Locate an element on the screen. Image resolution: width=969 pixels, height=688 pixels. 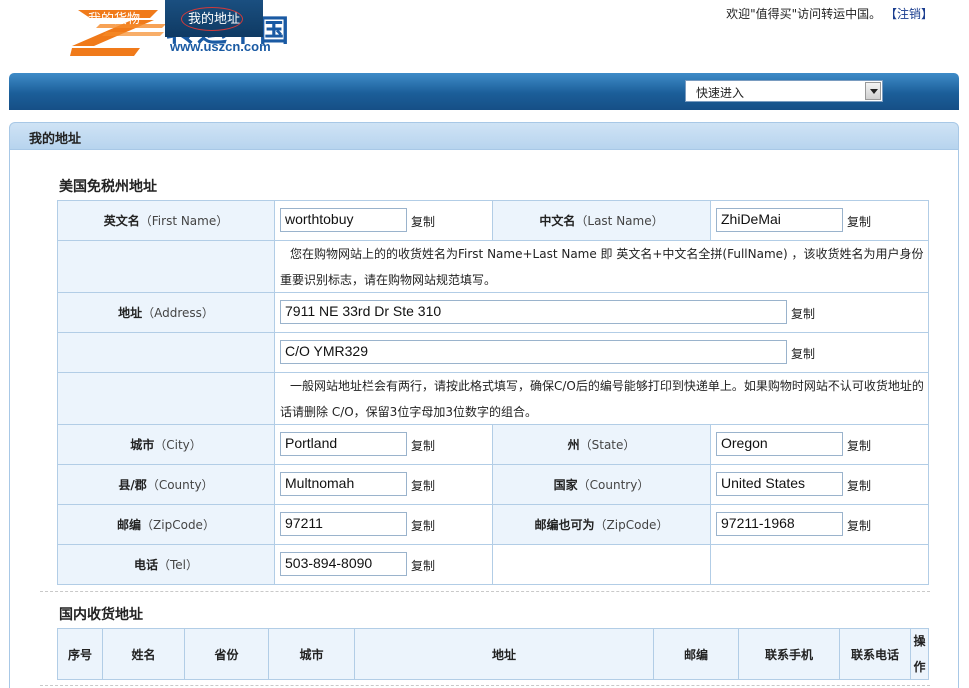
copy-country-button: 复制 is located at coordinates (859, 485).